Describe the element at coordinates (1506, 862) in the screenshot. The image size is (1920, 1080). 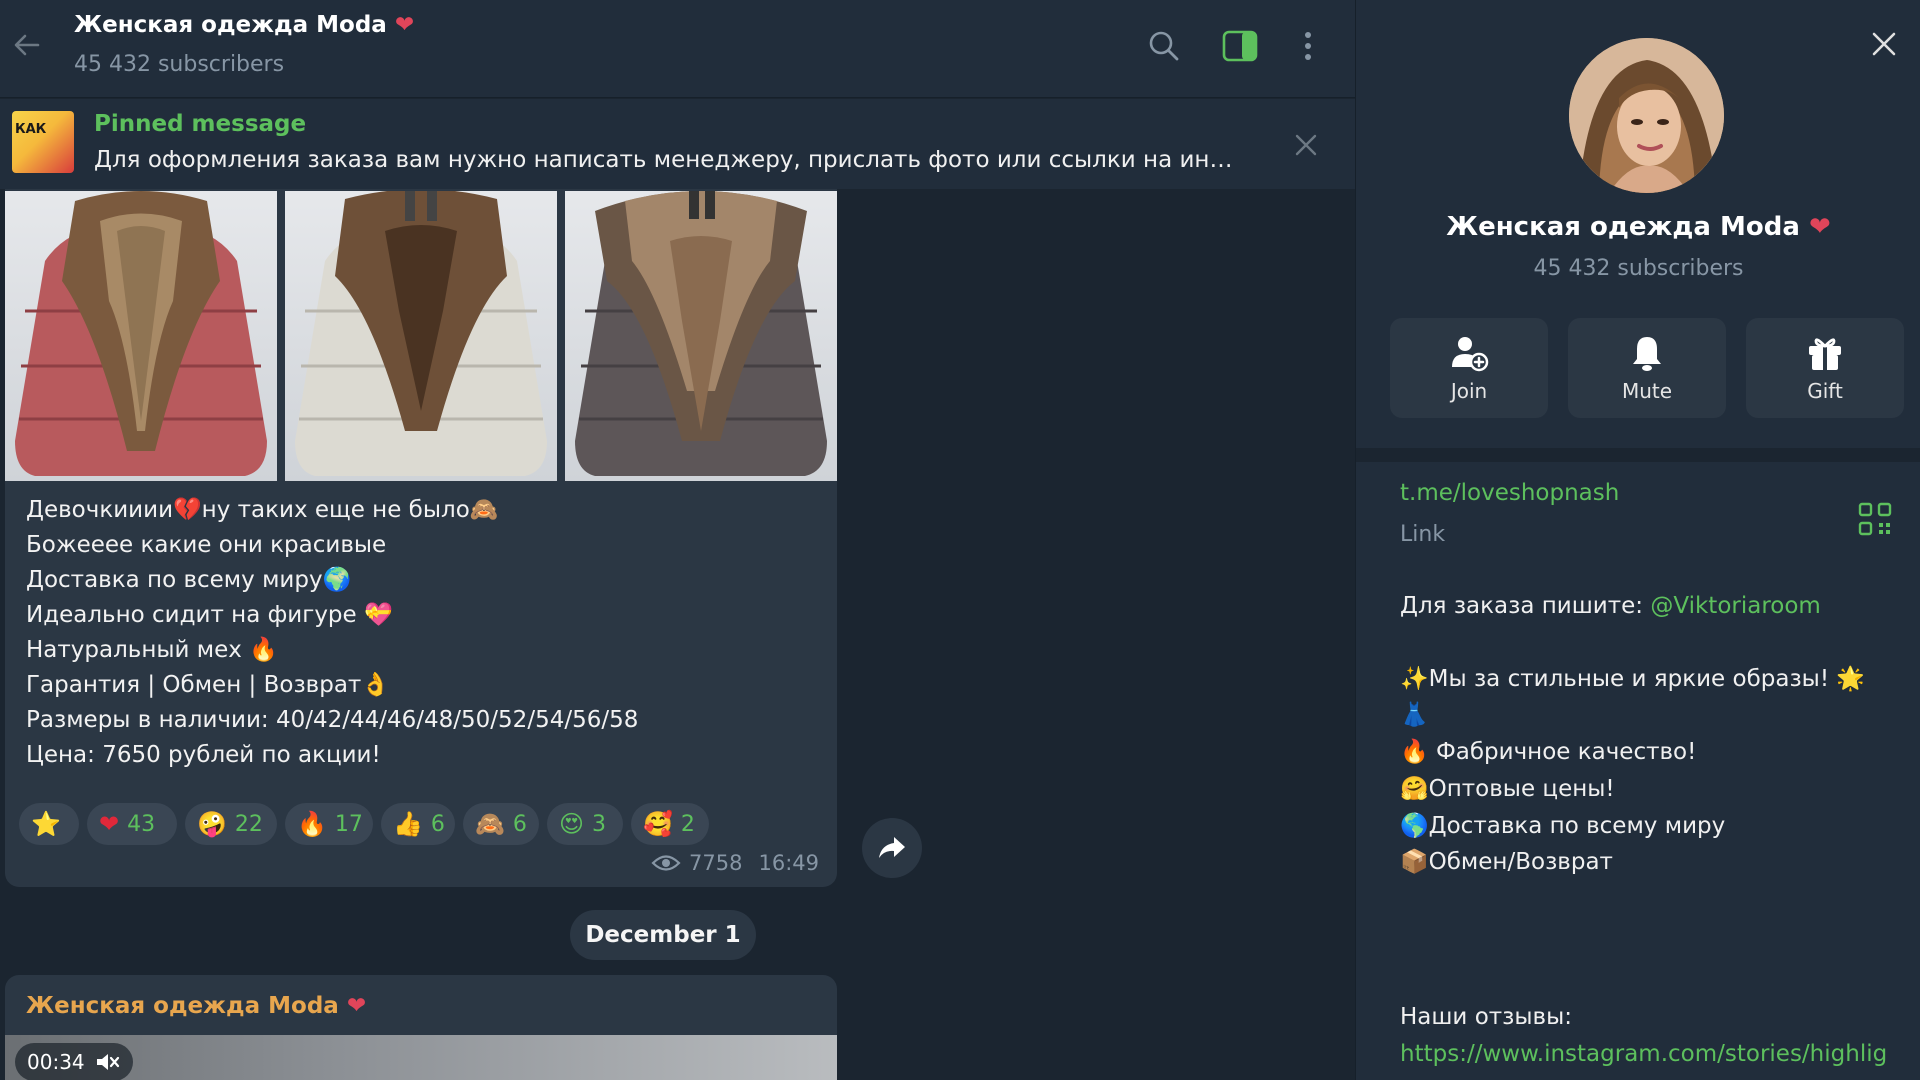
I see `desc-line: 📦Обмен/Возврат` at that location.